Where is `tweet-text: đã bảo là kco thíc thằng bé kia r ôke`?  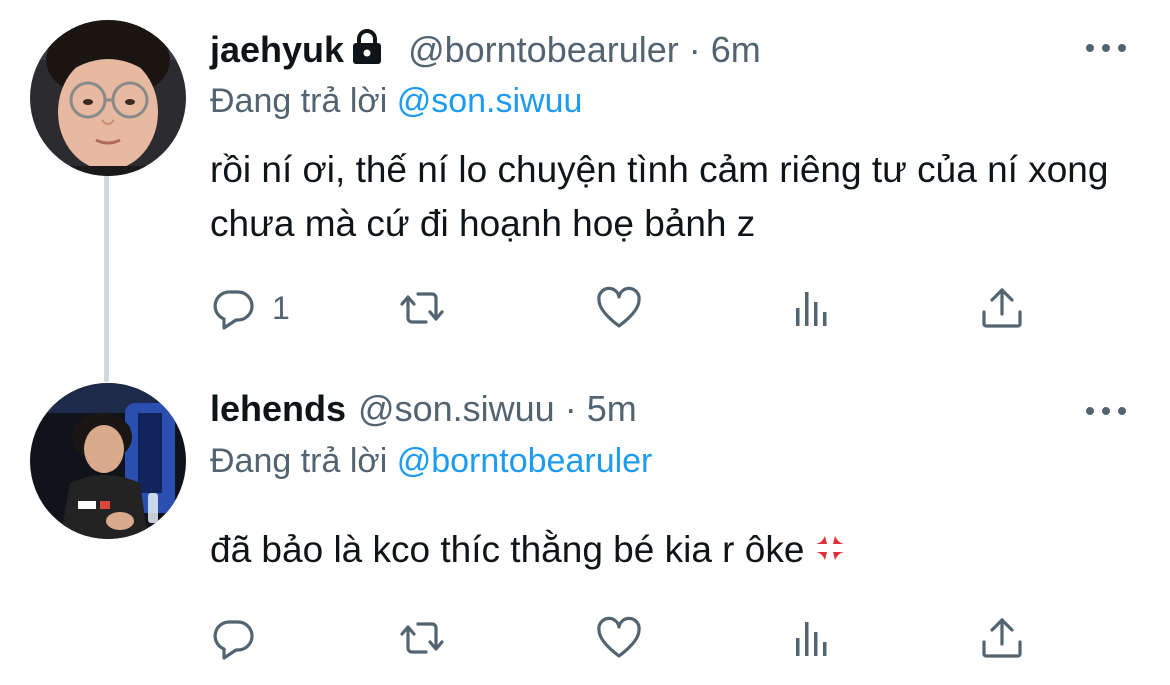 tweet-text: đã bảo là kco thíc thằng bé kia r ôke is located at coordinates (675, 550).